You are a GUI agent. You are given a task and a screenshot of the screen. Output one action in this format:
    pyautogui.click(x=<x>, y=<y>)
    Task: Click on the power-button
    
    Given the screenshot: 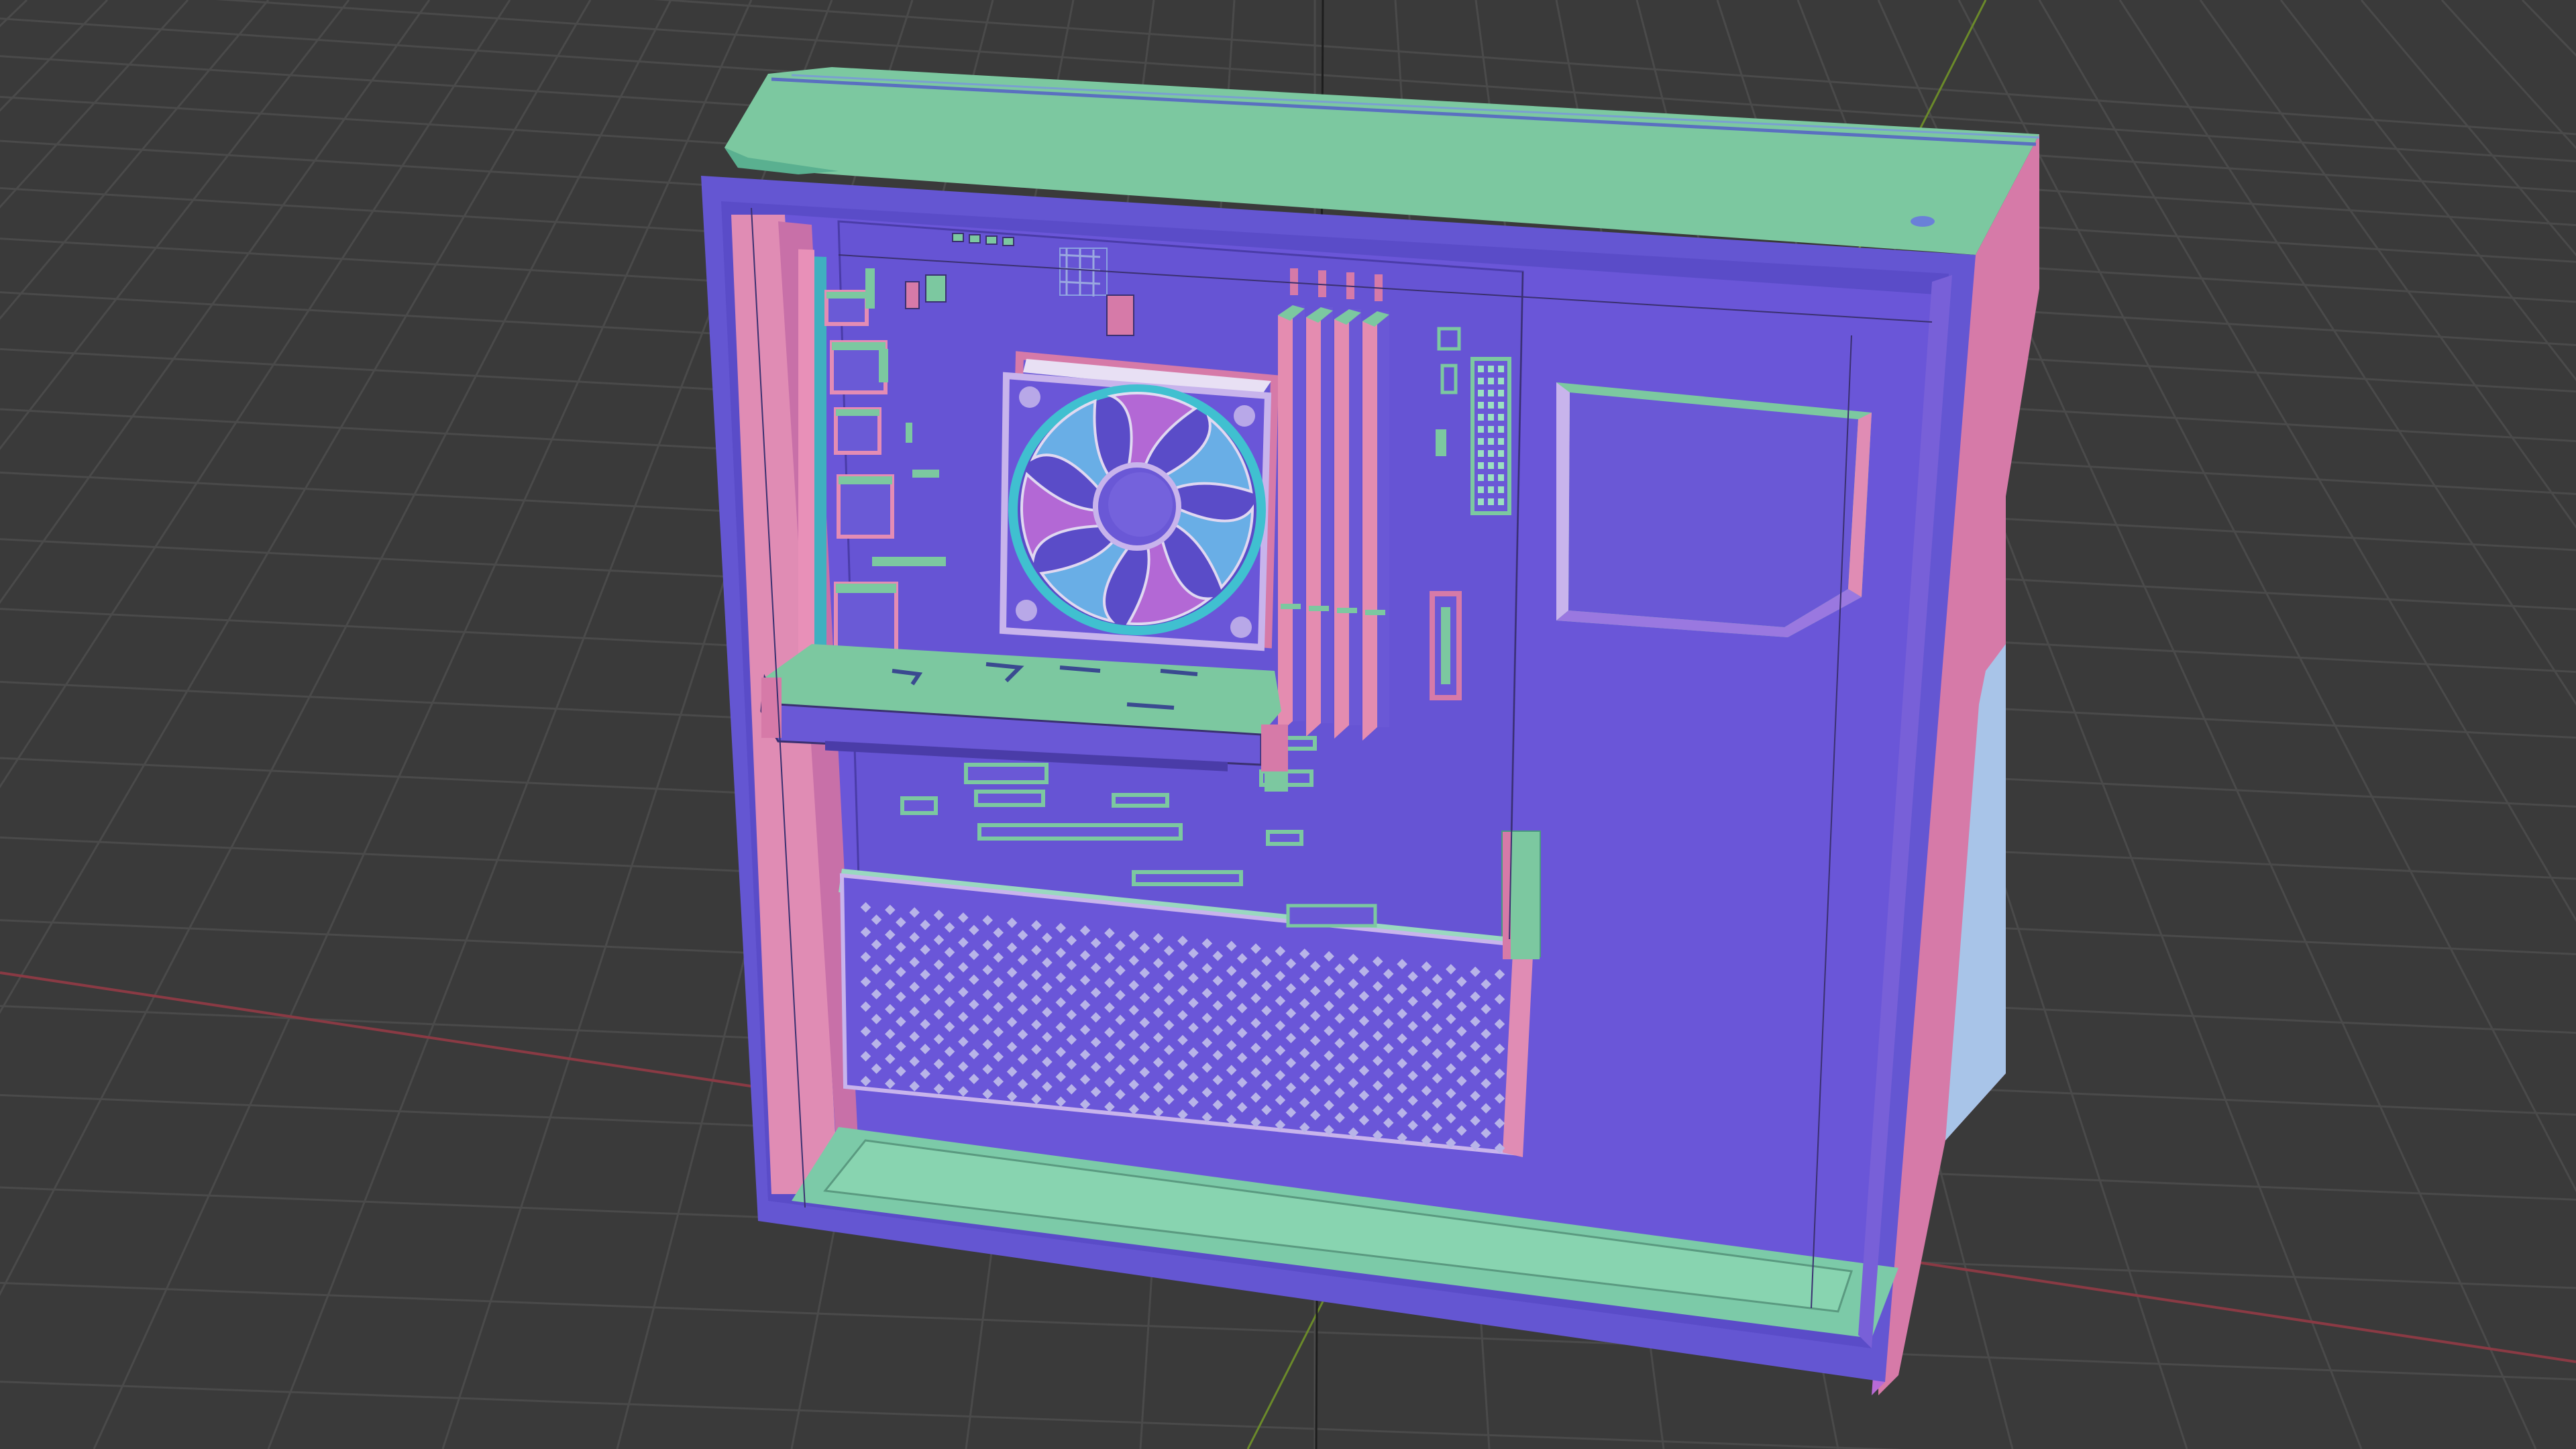 What is the action you would take?
    pyautogui.click(x=1922, y=224)
    